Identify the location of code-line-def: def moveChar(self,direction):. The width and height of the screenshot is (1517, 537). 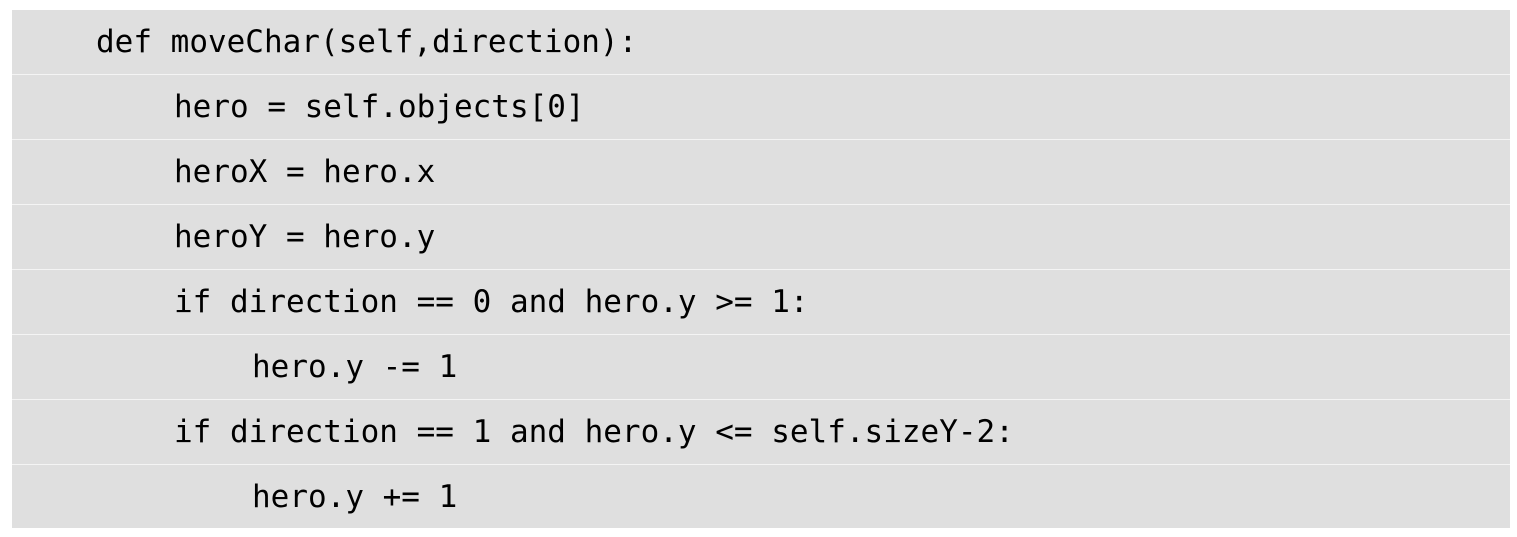
(761, 42).